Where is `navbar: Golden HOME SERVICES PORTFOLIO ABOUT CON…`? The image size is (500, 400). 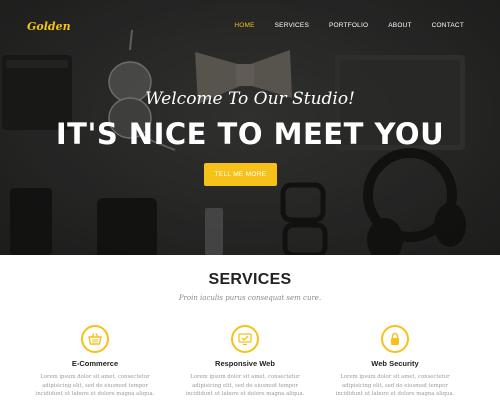
navbar: Golden HOME SERVICES PORTFOLIO ABOUT CON… is located at coordinates (250, 27).